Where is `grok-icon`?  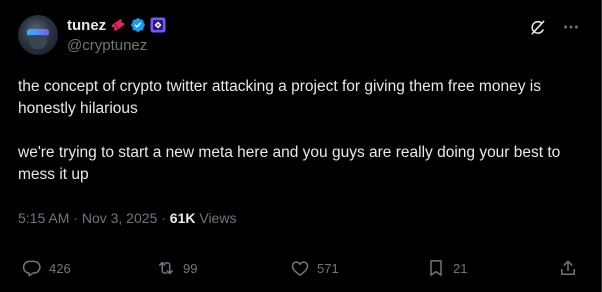
grok-icon is located at coordinates (537, 27).